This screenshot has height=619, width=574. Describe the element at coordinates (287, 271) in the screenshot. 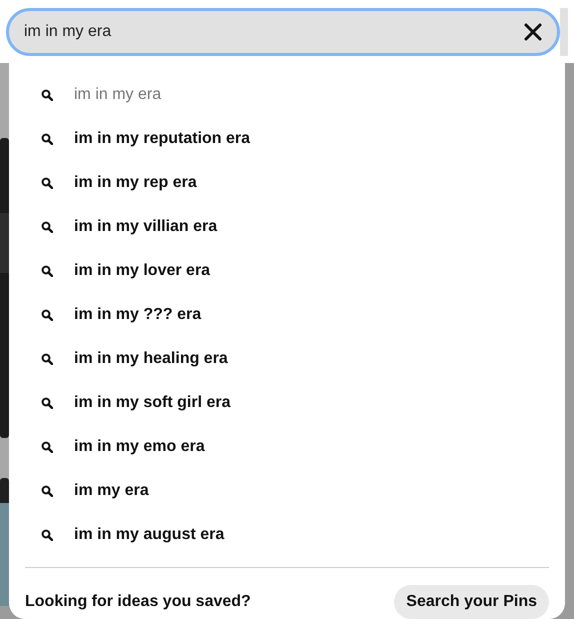

I see `suggestion-item: im in my lover era` at that location.